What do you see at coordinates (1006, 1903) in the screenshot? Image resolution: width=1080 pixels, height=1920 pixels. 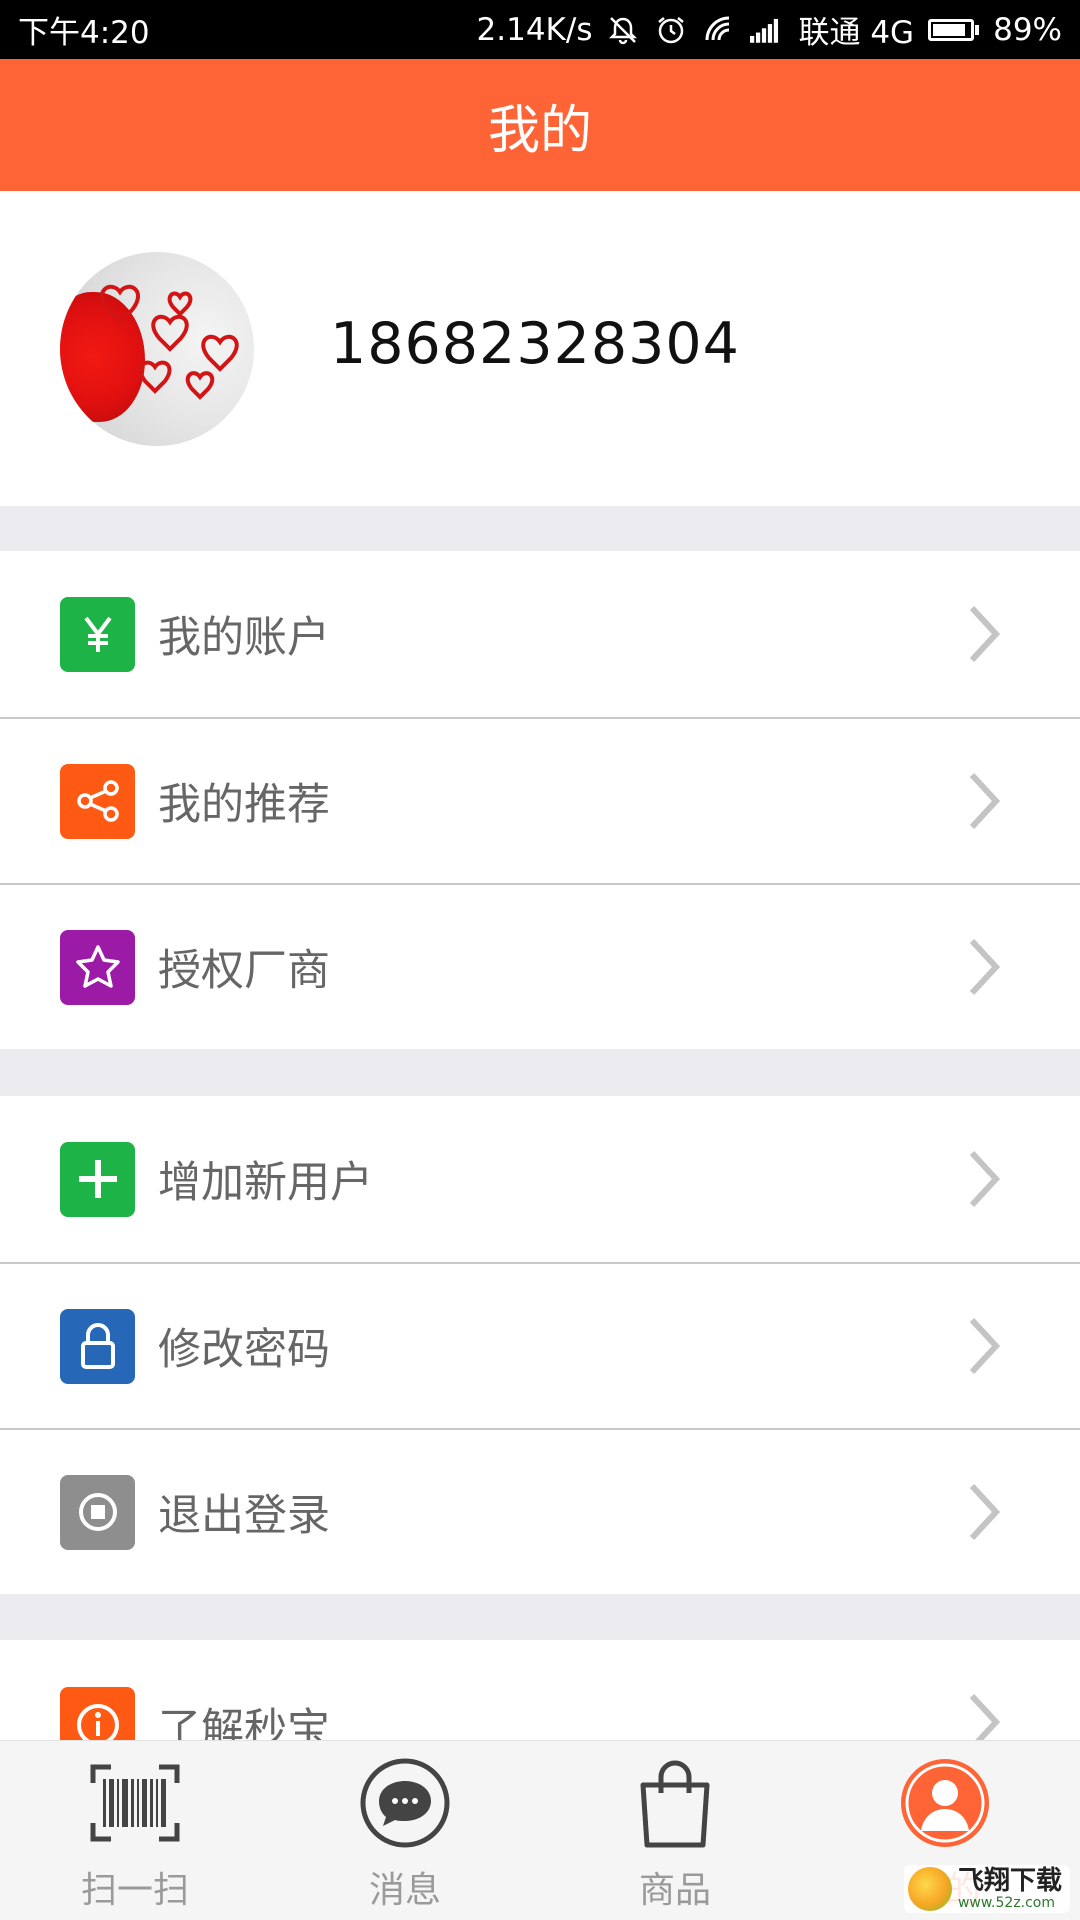 I see `watermark-sub: www.52z.com` at bounding box center [1006, 1903].